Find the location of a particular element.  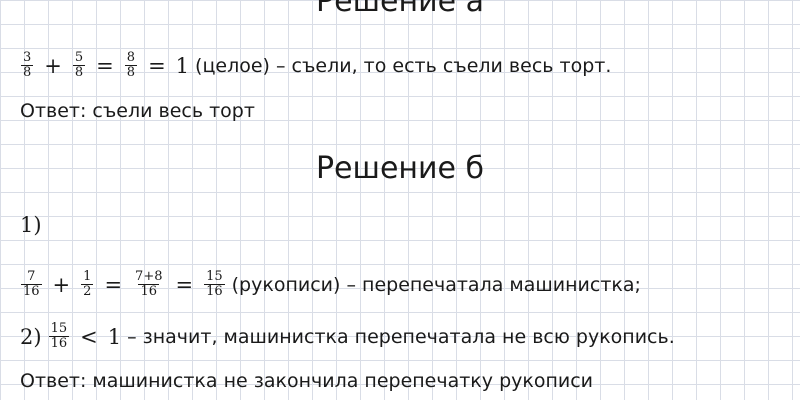

step-1-label-line: 1) is located at coordinates (31, 225).